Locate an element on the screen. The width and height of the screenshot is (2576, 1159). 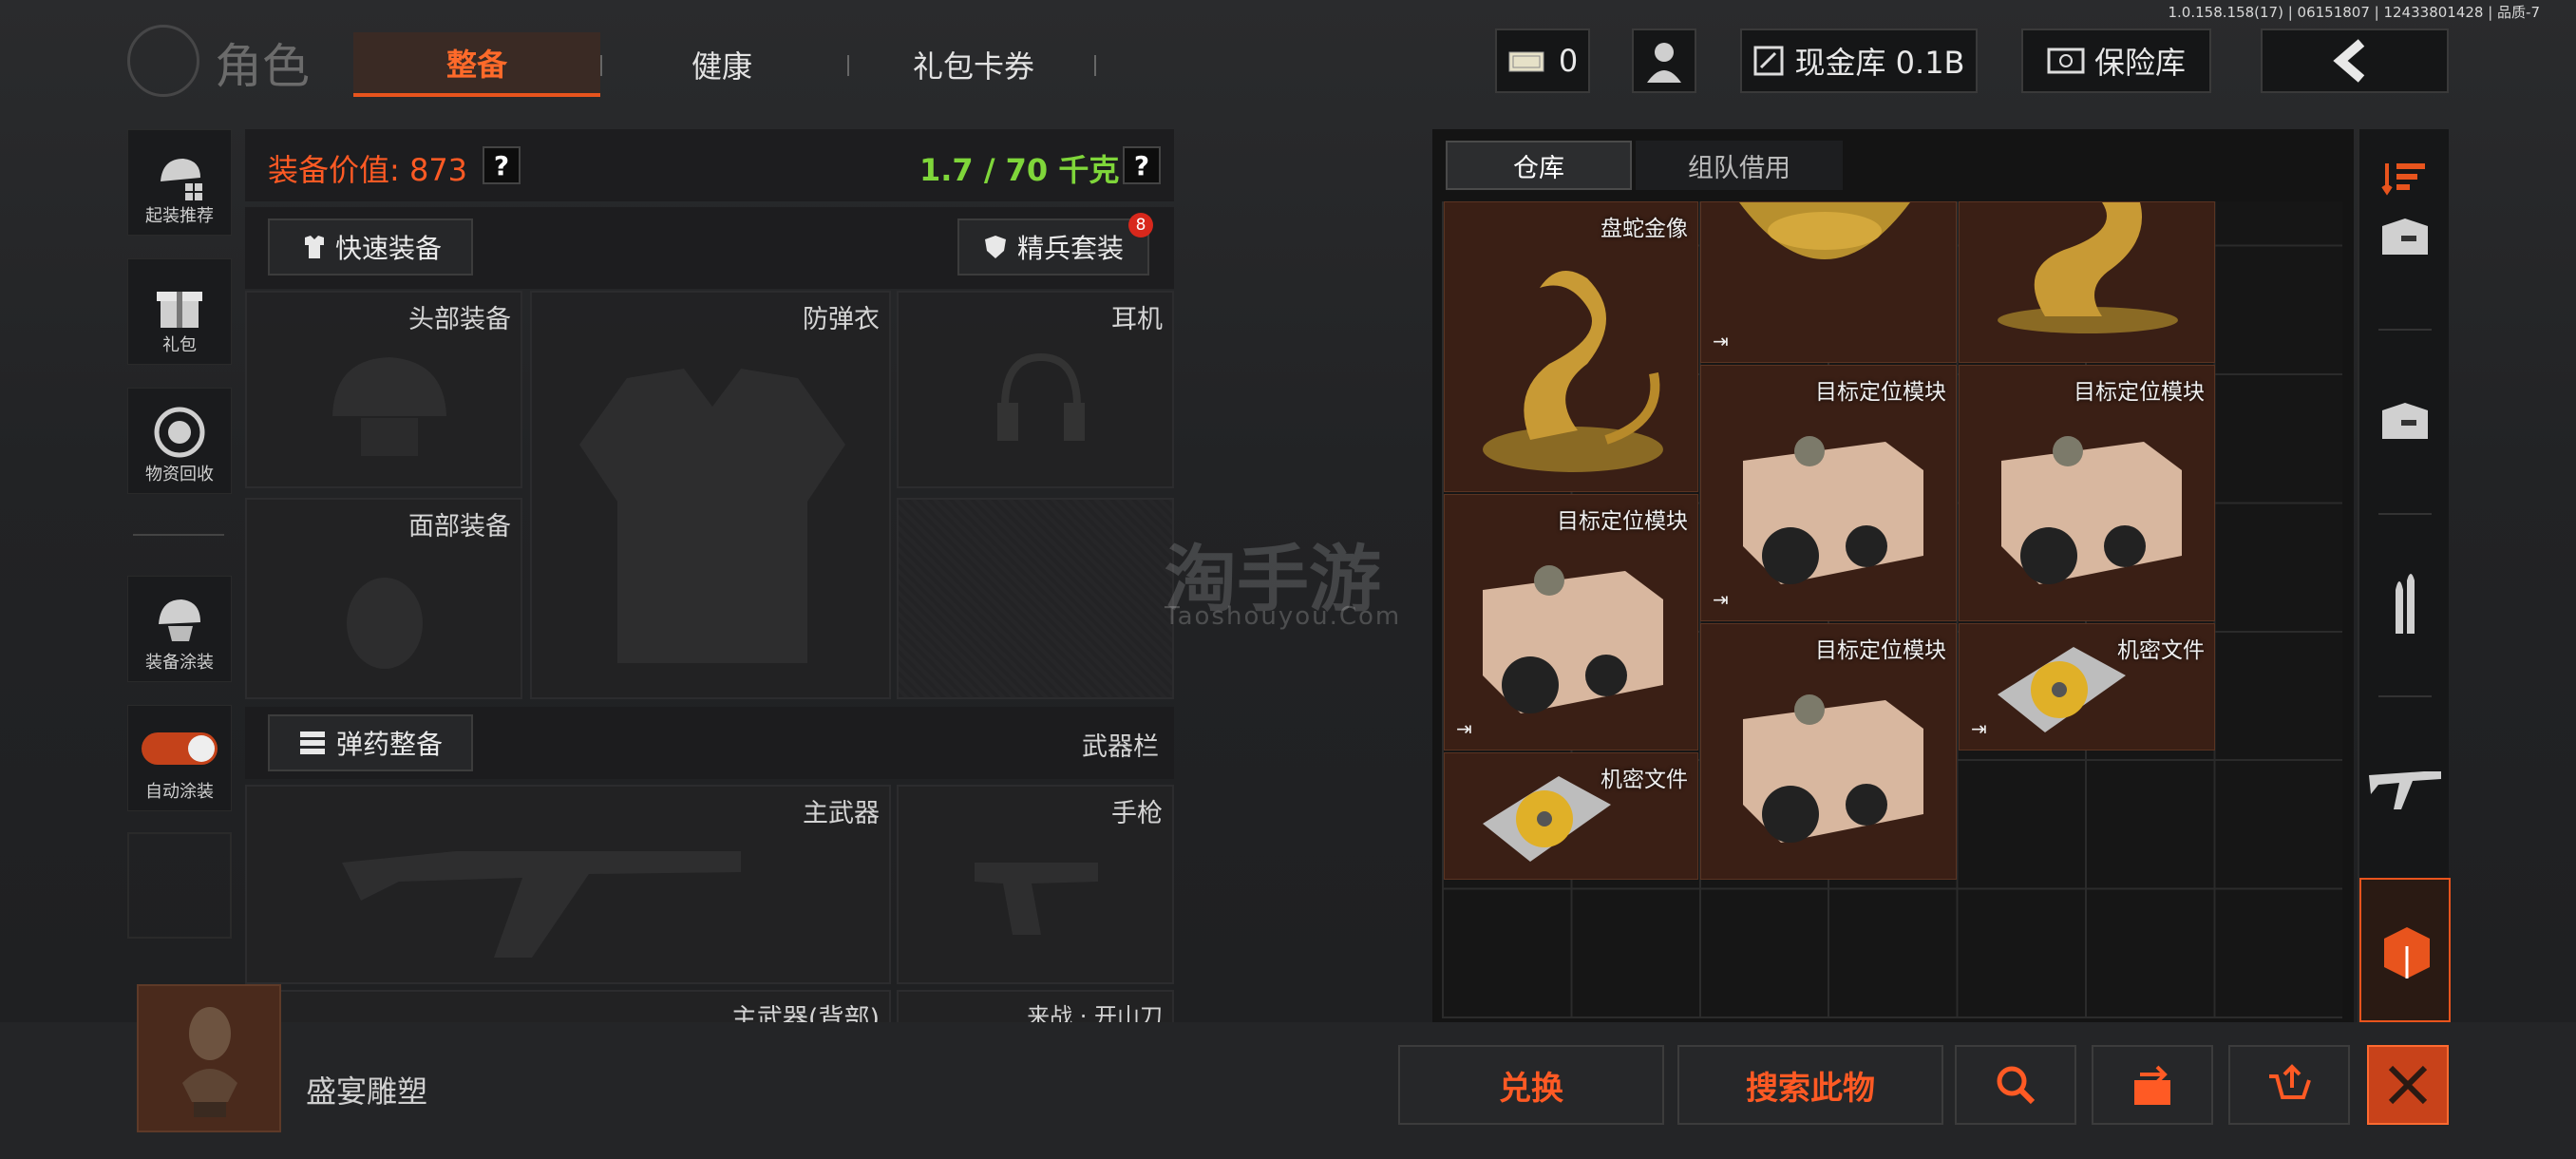
tab-equip: 整备 is located at coordinates (476, 64).